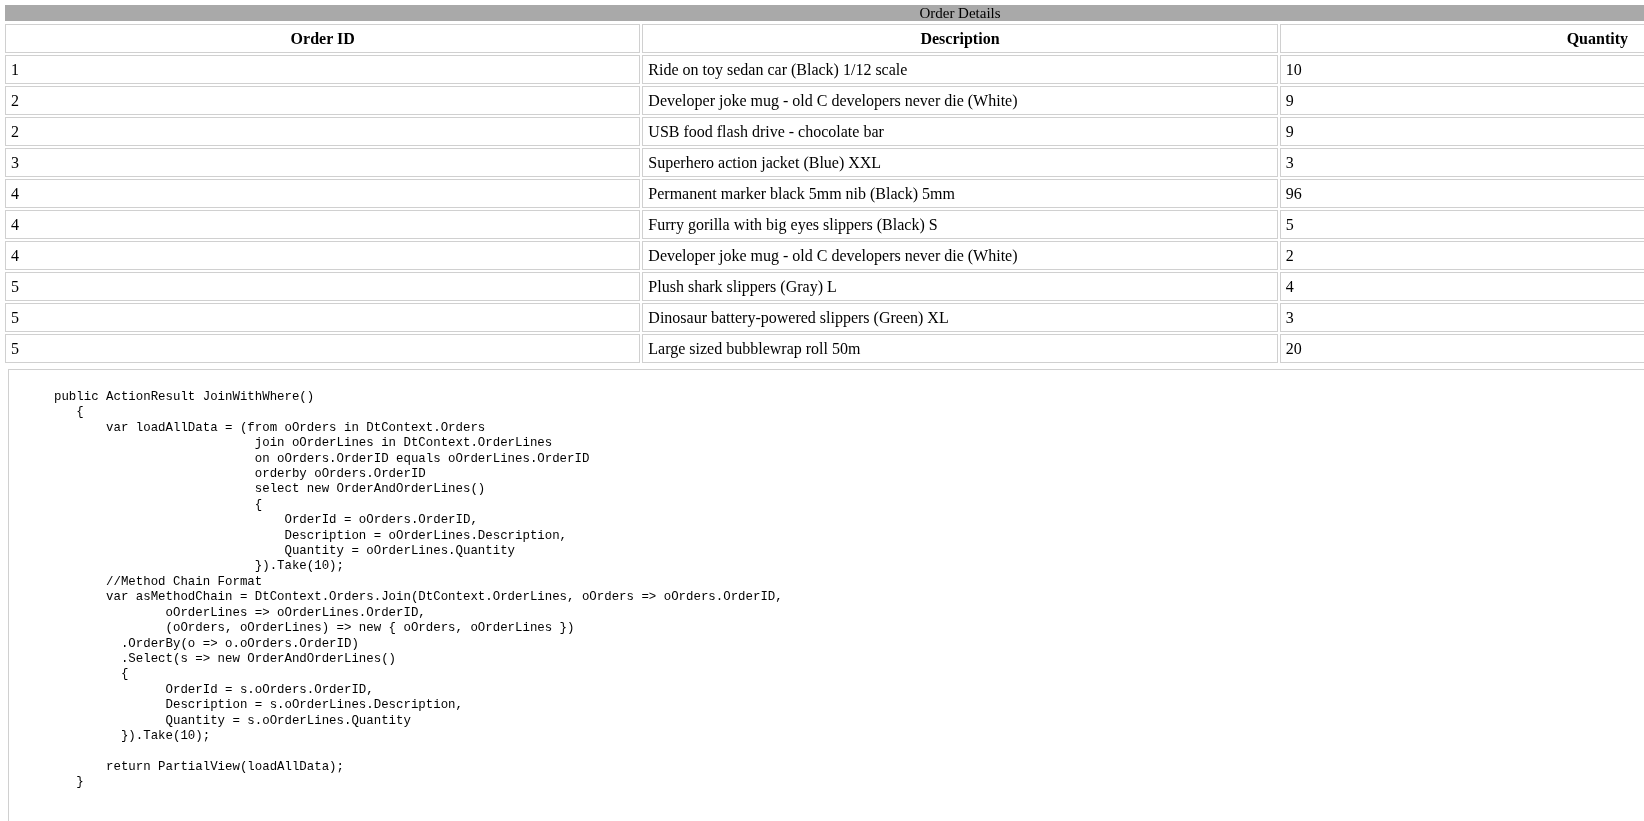 This screenshot has height=821, width=1644. I want to click on column-header: Description, so click(960, 38).